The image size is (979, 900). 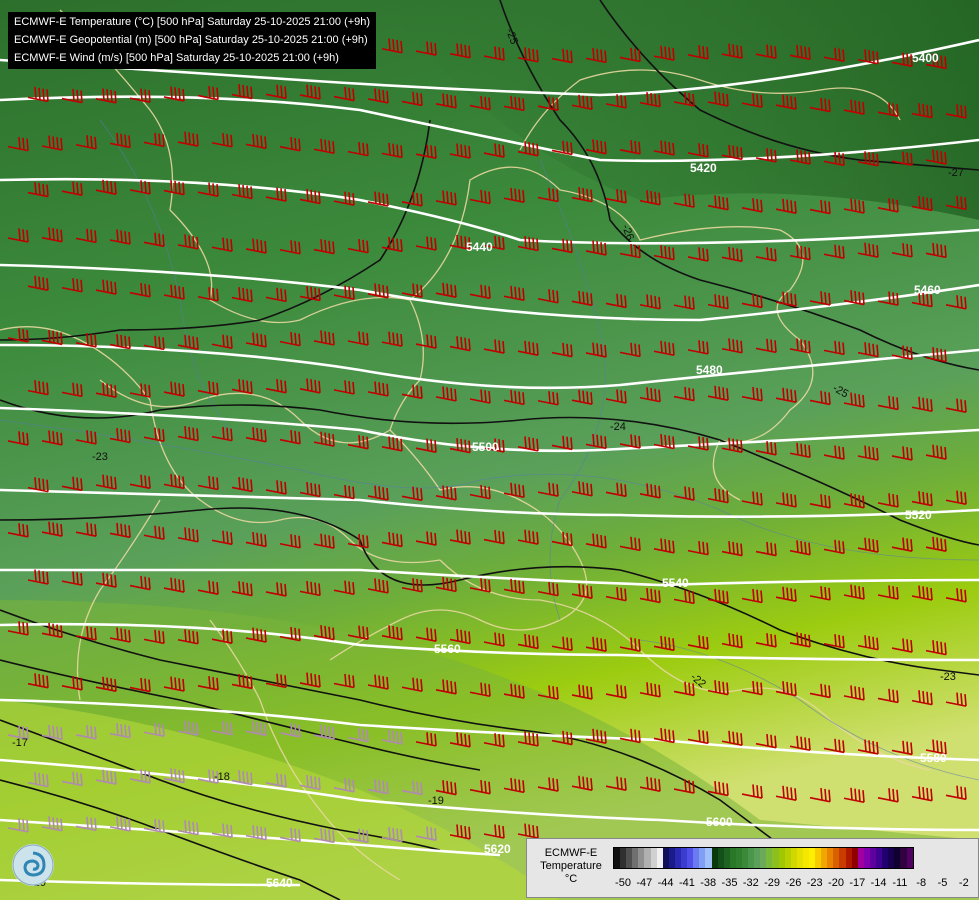 I want to click on legend-tick-label: -11, so click(x=900, y=883).